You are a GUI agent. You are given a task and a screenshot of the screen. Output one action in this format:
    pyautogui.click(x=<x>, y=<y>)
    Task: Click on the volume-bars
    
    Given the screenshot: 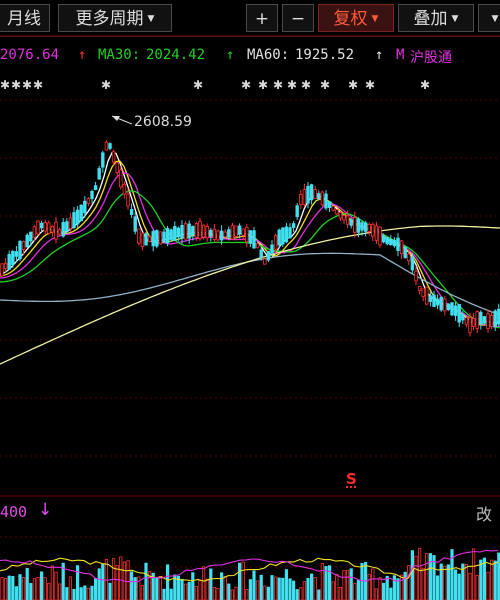 What is the action you would take?
    pyautogui.click(x=250, y=574)
    